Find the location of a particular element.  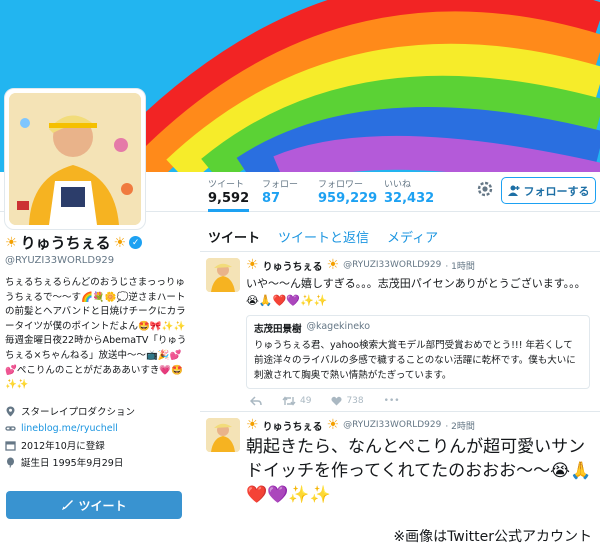

location-pin-icon is located at coordinates (10, 411).